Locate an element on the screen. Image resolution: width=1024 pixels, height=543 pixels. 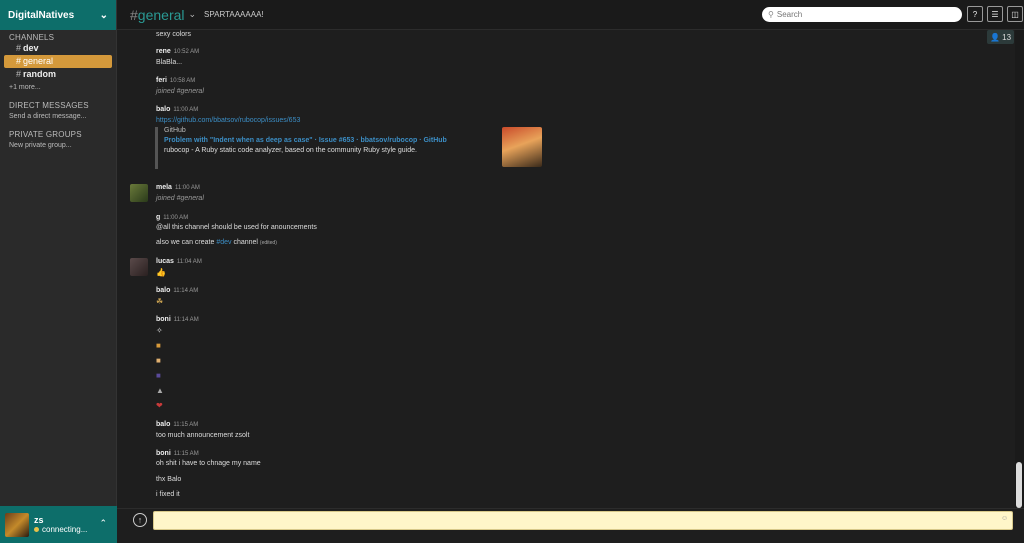
message-timestamp: 11:04 AM is located at coordinates (189, 262).